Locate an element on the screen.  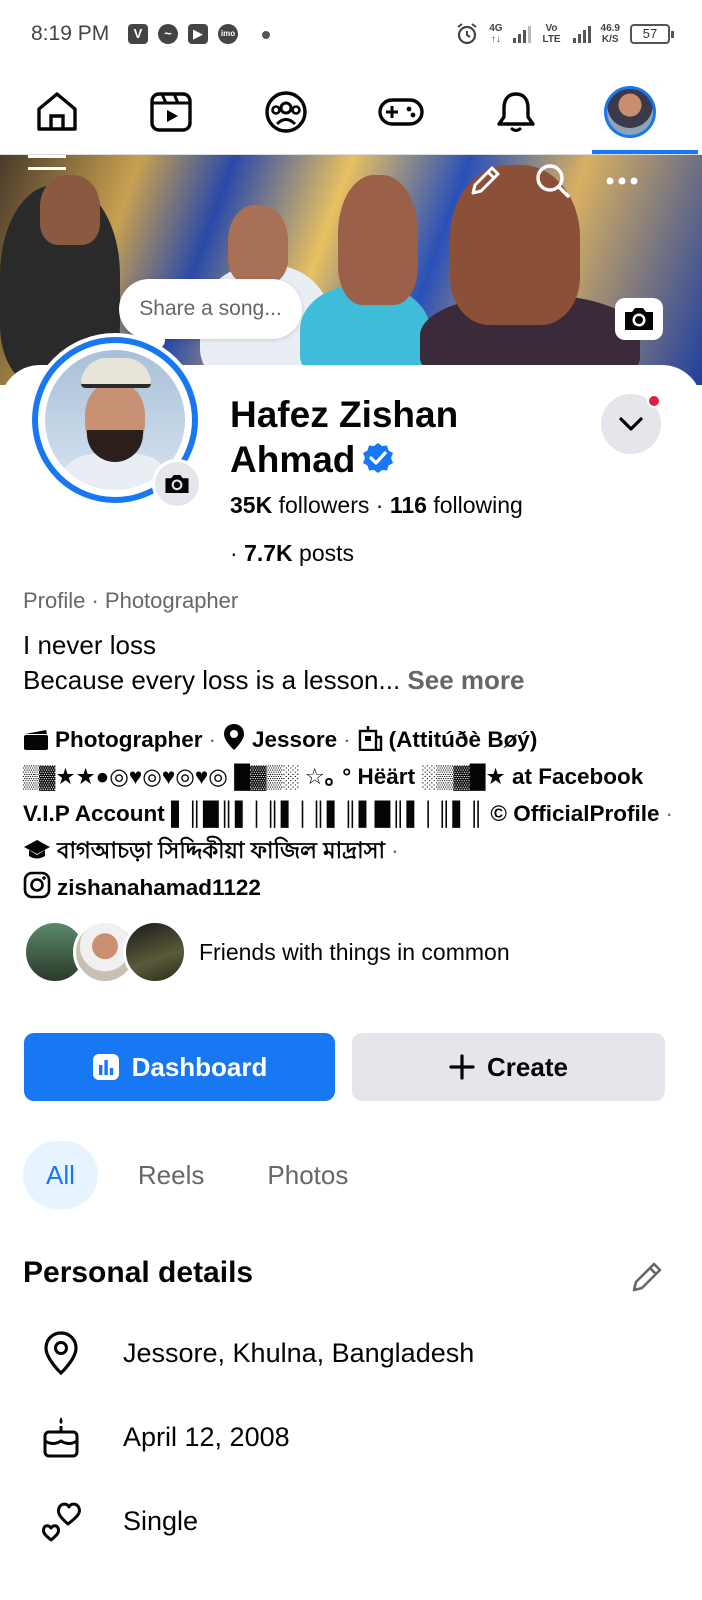
detail-location: Jessore, Khulna, Bangladesh is located at coordinates (256, 1353).